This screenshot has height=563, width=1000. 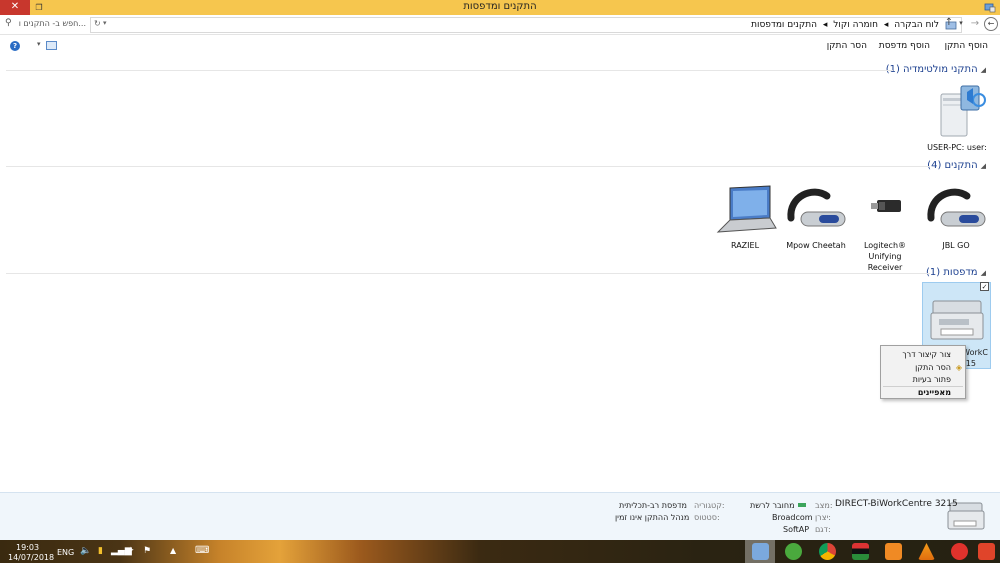 I want to click on taskbar-app-utorrent, so click(x=793, y=551).